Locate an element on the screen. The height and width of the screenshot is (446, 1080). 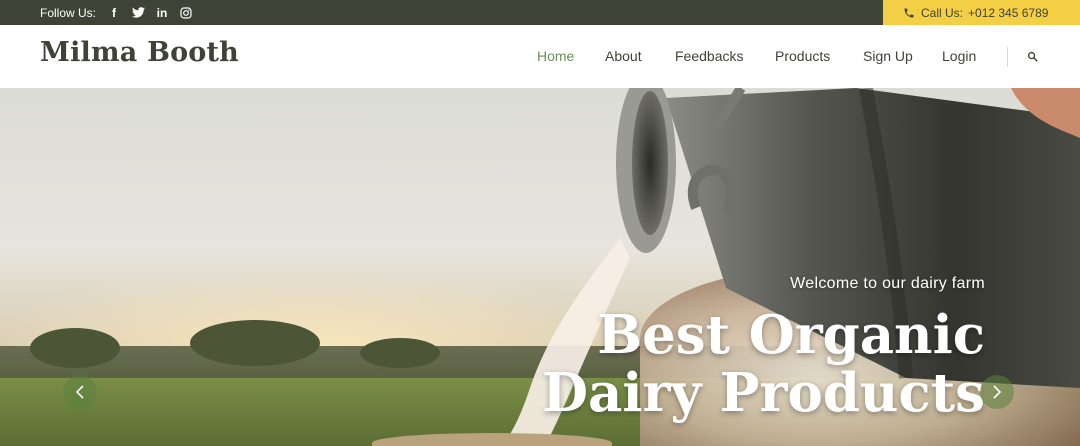
nav-sign-up: Sign Up is located at coordinates (888, 56).